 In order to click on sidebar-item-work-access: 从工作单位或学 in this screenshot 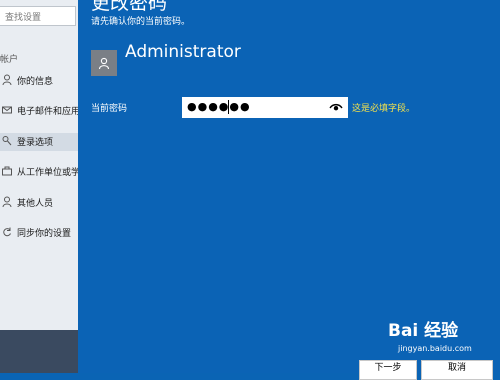, I will do `click(39, 172)`.